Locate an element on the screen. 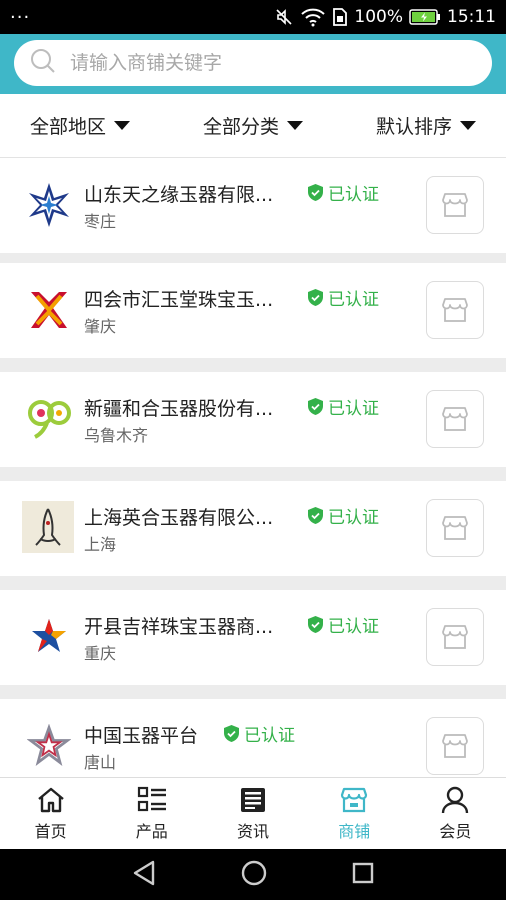  battery-icon is located at coordinates (425, 17).